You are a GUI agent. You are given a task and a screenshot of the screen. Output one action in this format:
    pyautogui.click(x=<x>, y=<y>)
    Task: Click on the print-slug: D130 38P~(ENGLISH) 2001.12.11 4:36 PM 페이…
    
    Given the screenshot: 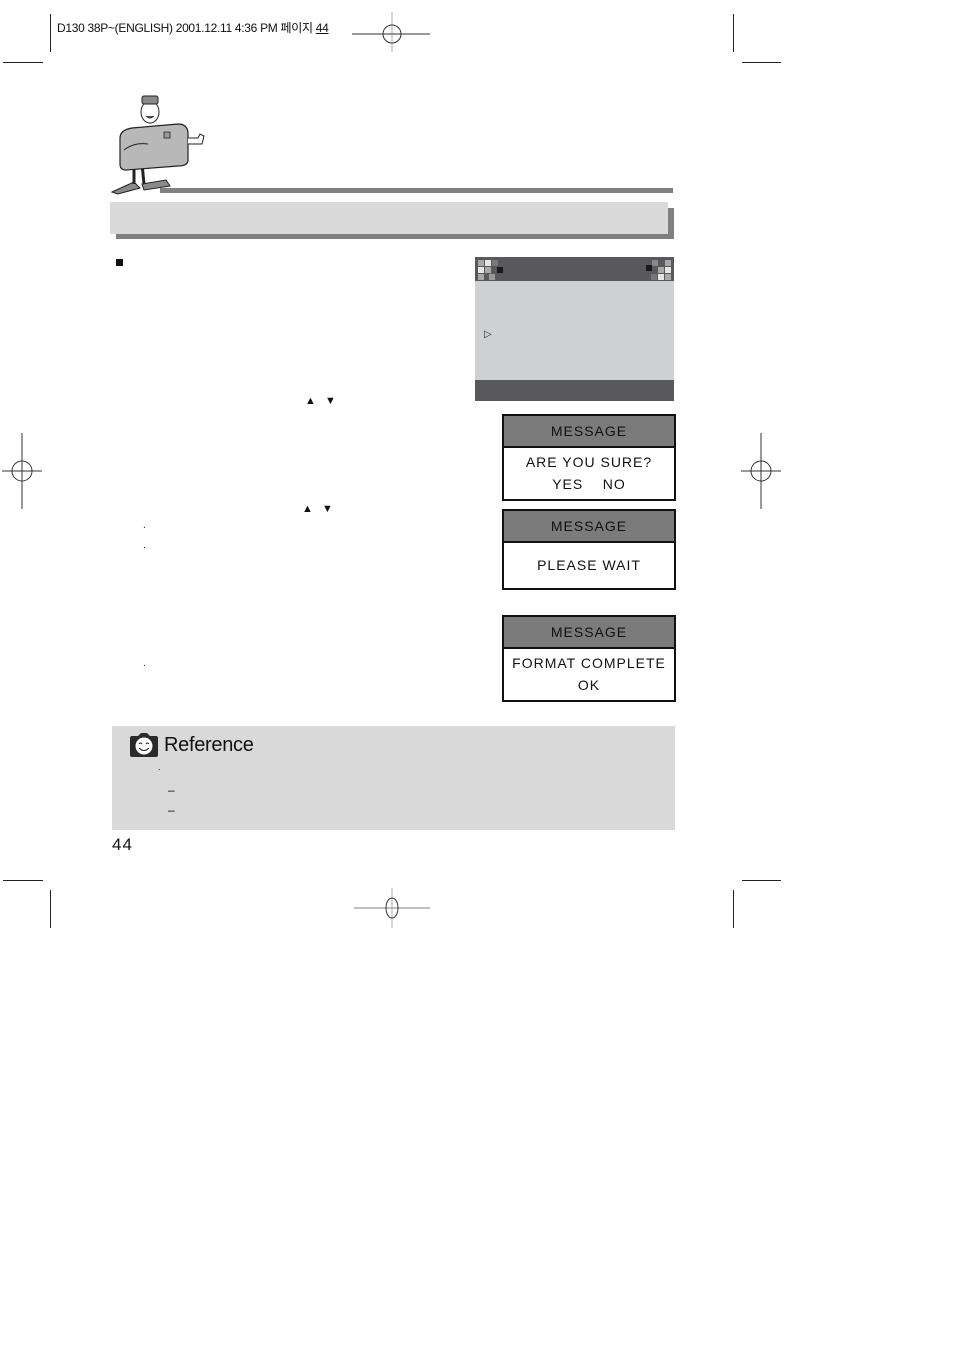 What is the action you would take?
    pyautogui.click(x=193, y=27)
    